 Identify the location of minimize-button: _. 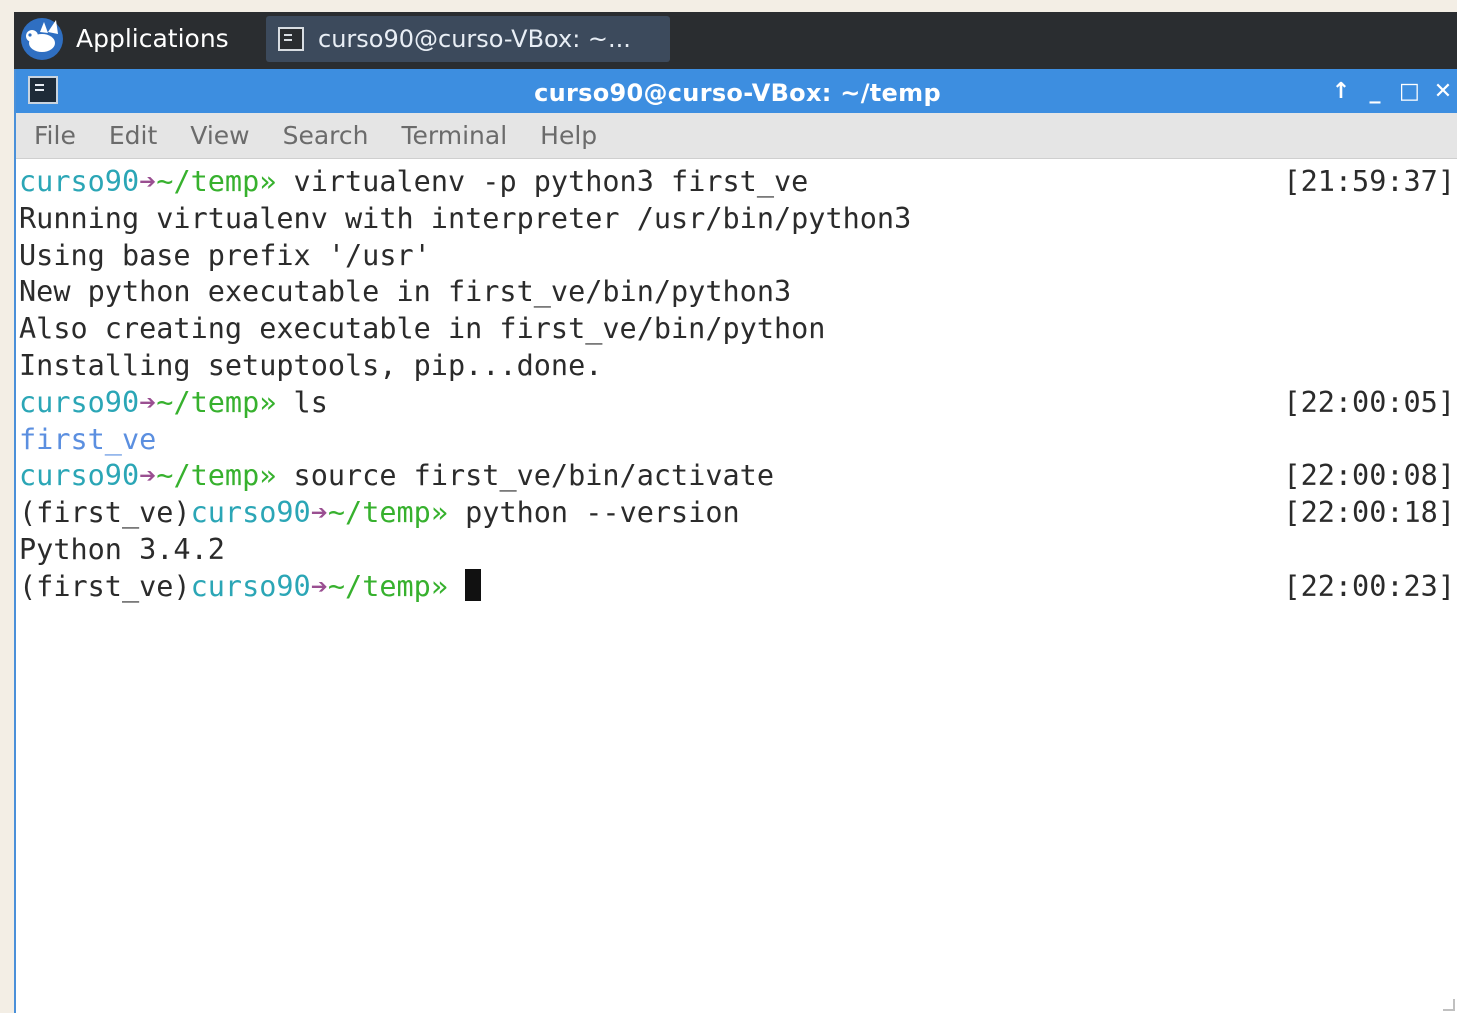
(1375, 91).